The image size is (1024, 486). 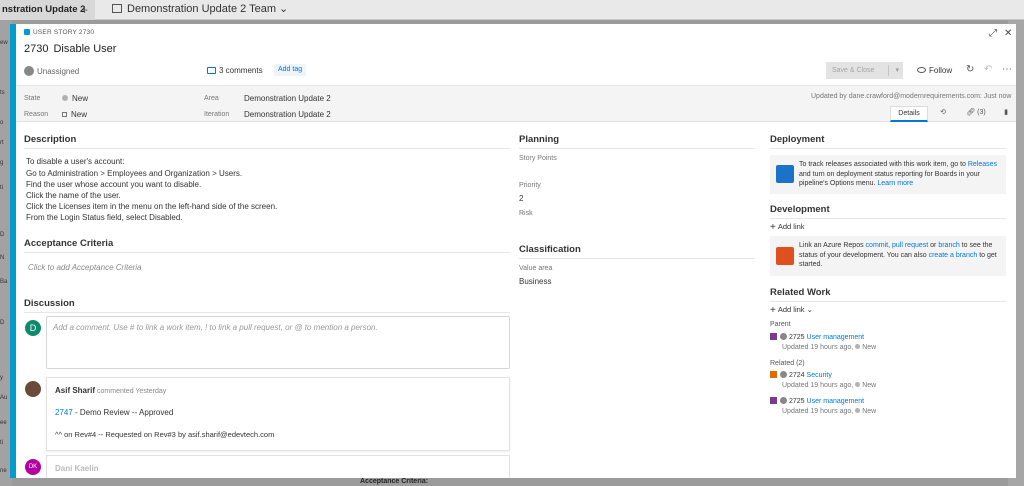 I want to click on comments-link: 3 comments, so click(x=235, y=70).